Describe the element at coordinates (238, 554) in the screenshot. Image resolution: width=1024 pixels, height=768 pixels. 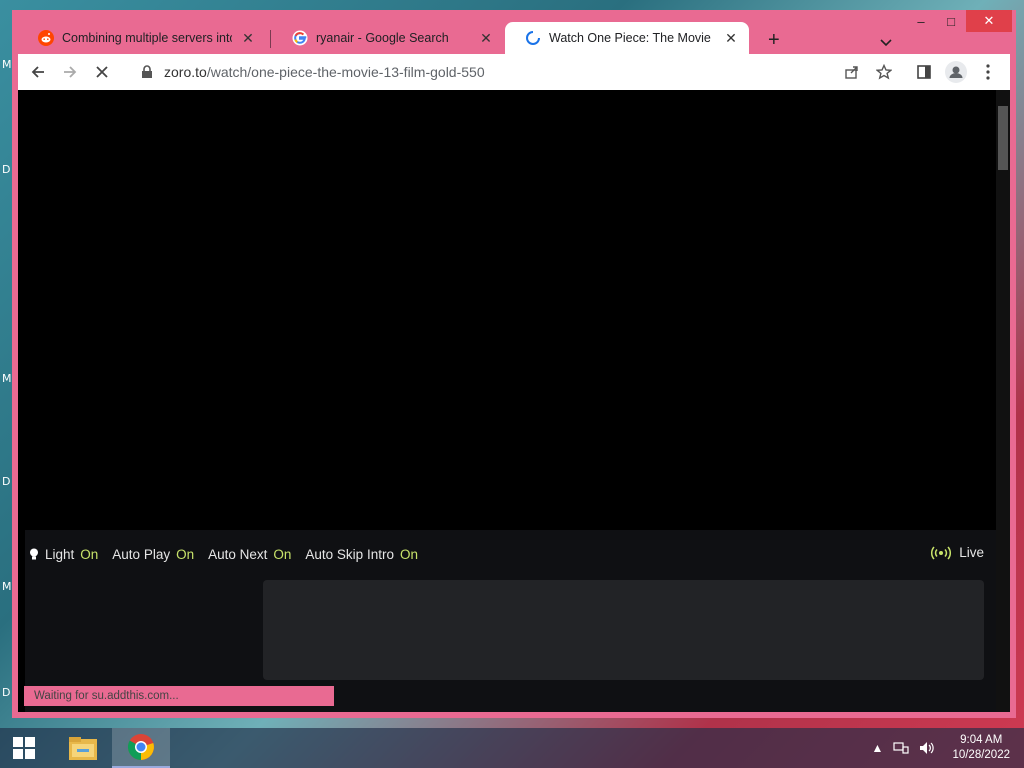
I see `auto-next-label: Auto Next` at that location.